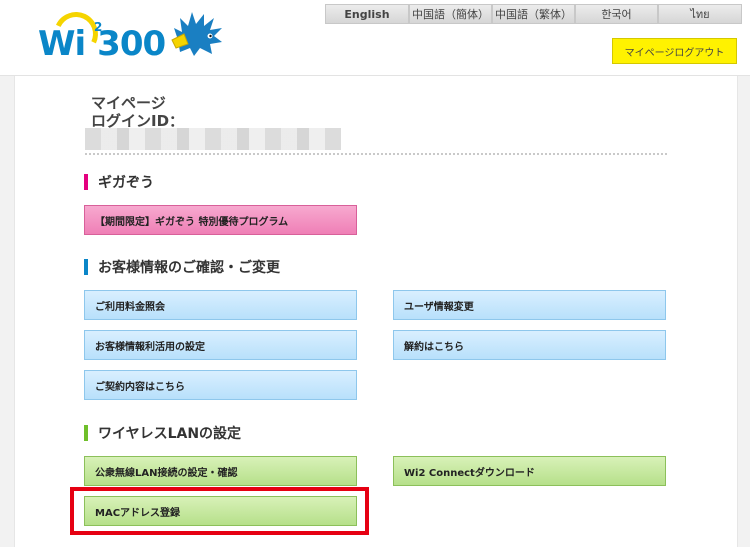 Image resolution: width=750 pixels, height=547 pixels. I want to click on lang-thai-button: ไทย, so click(700, 14).